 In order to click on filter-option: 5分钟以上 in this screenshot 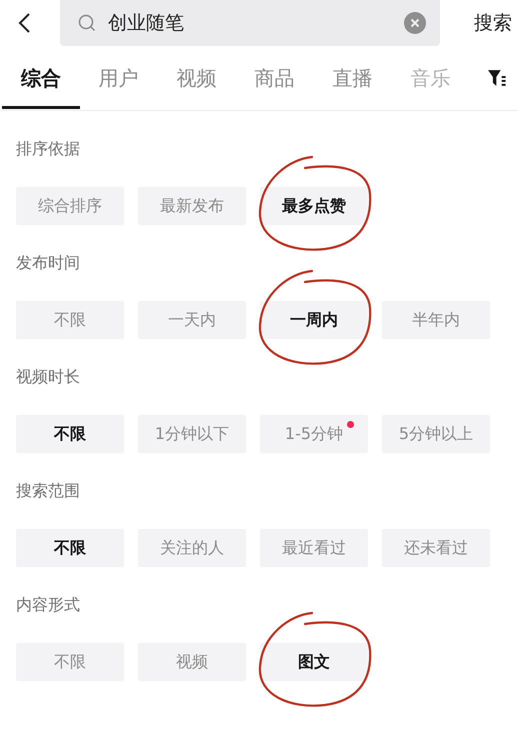, I will do `click(436, 434)`.